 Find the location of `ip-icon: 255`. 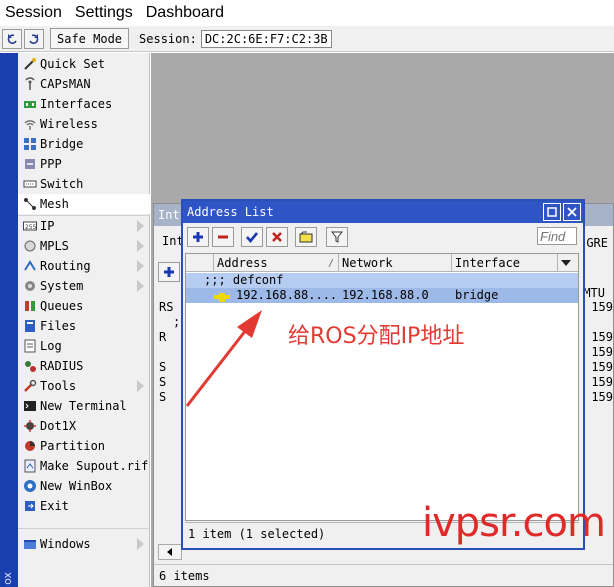

ip-icon: 255 is located at coordinates (30, 226).